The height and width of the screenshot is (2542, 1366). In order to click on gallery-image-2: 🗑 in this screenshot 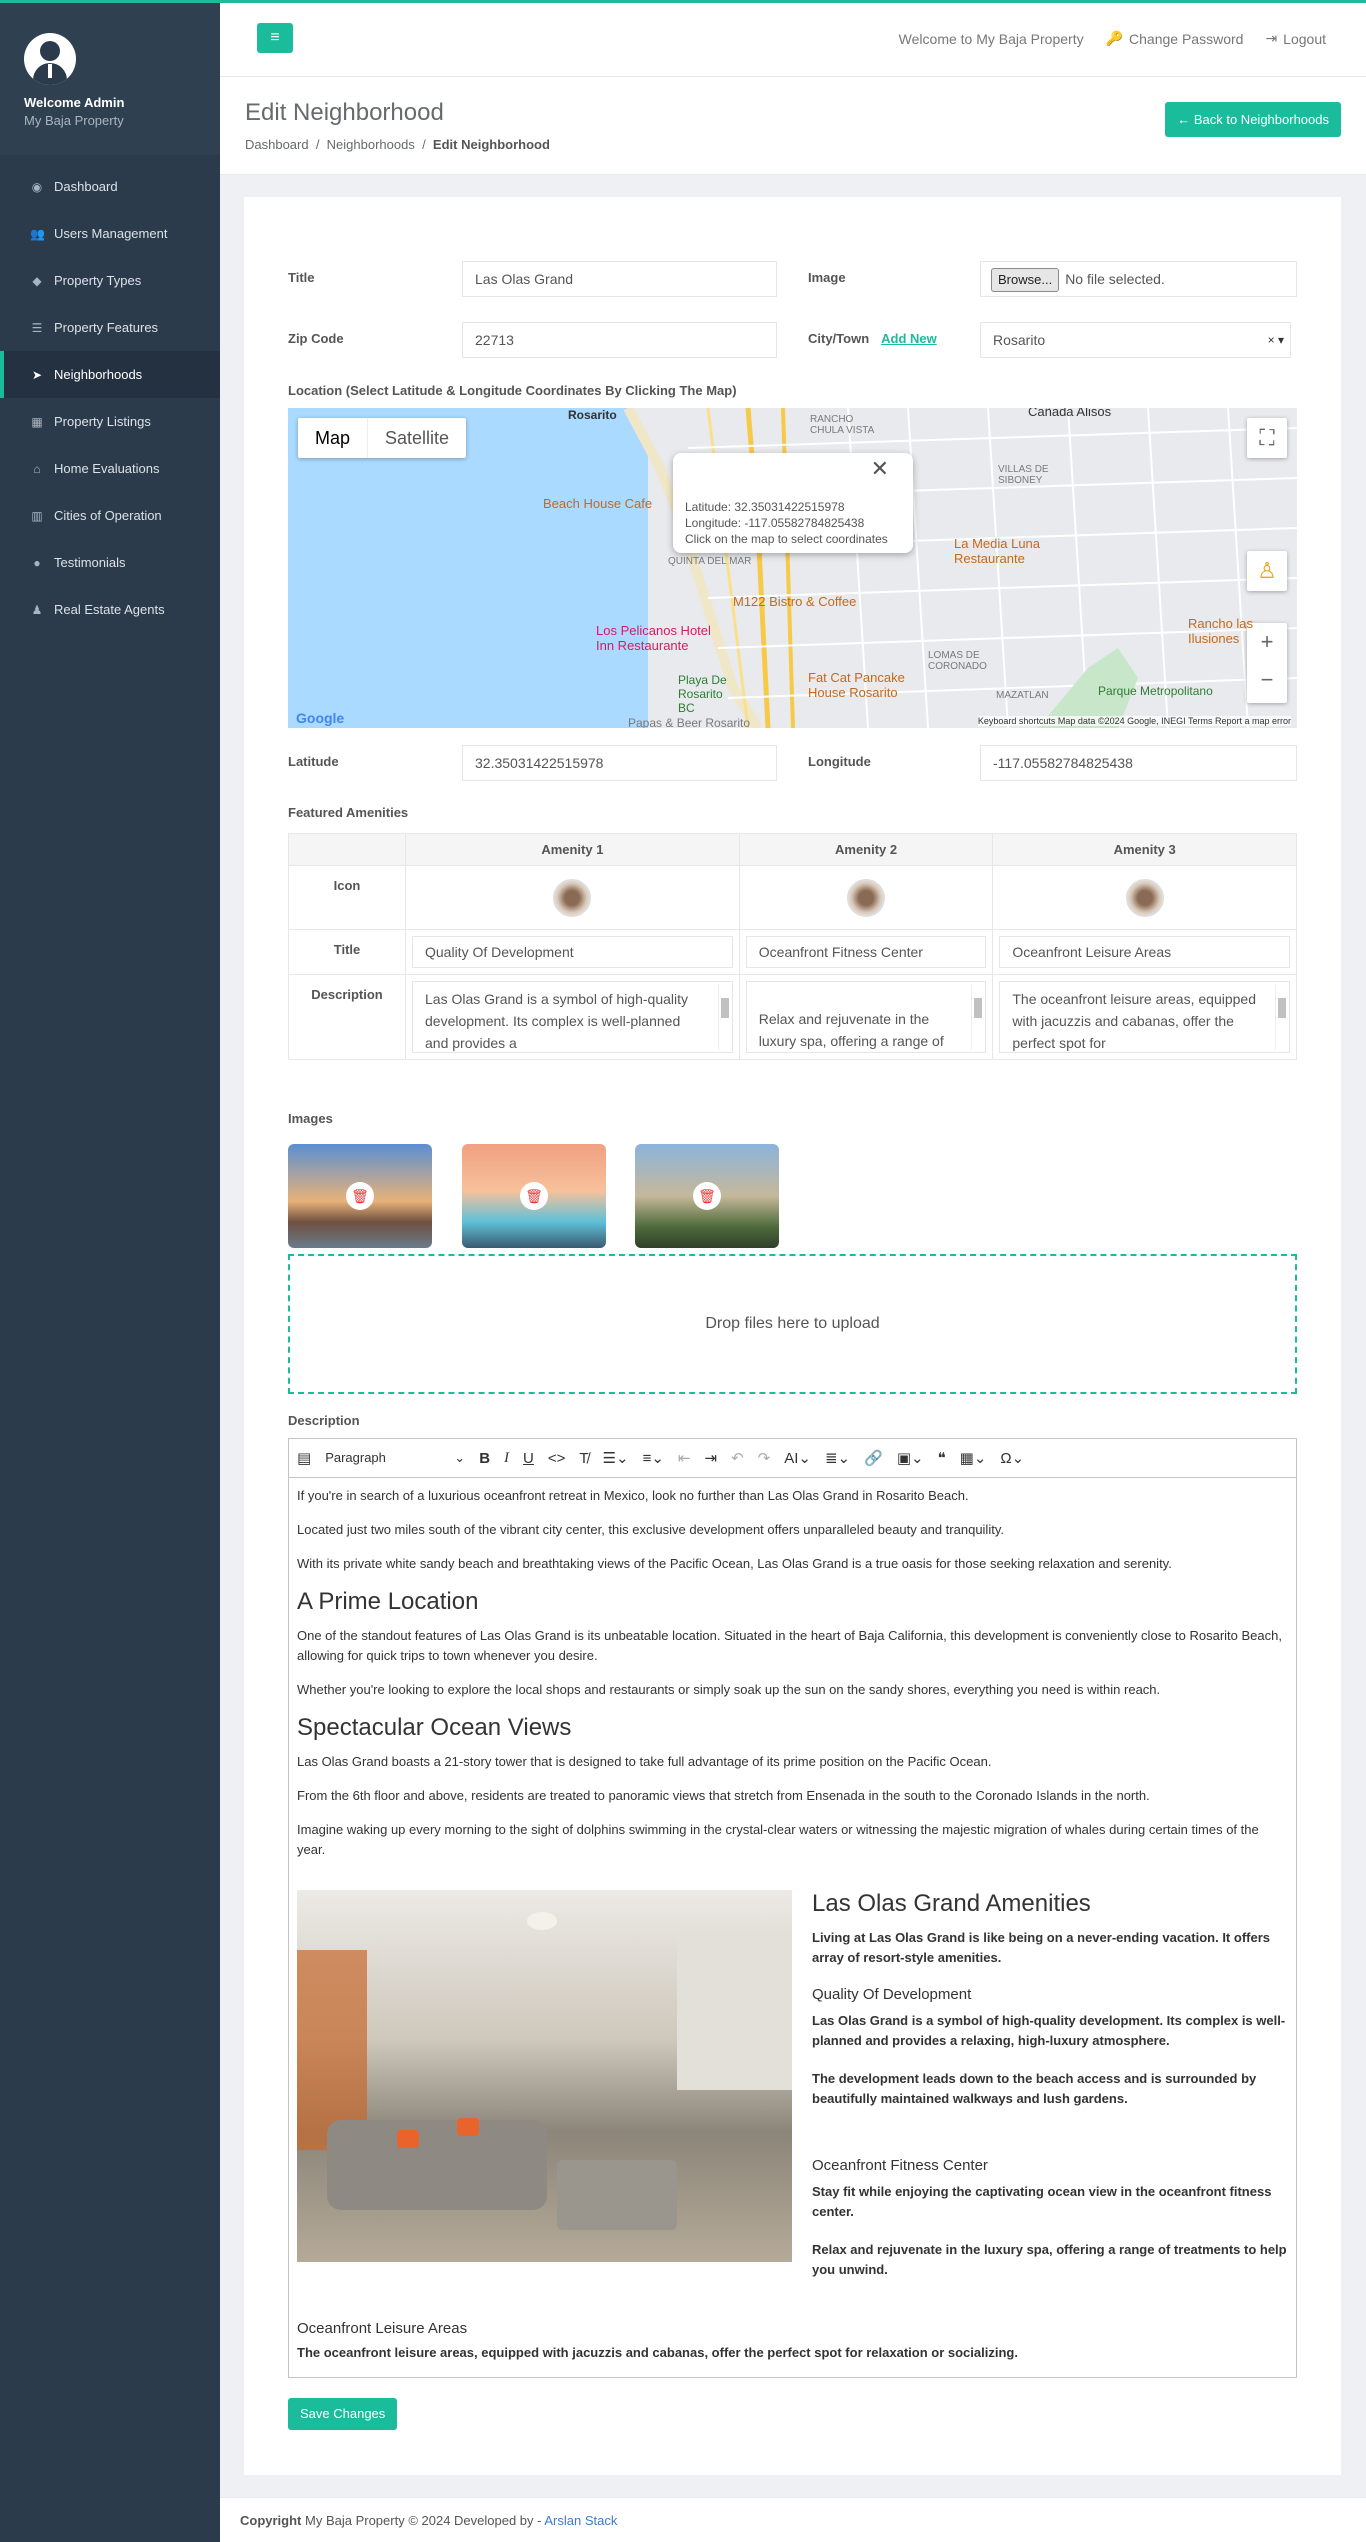, I will do `click(534, 1196)`.